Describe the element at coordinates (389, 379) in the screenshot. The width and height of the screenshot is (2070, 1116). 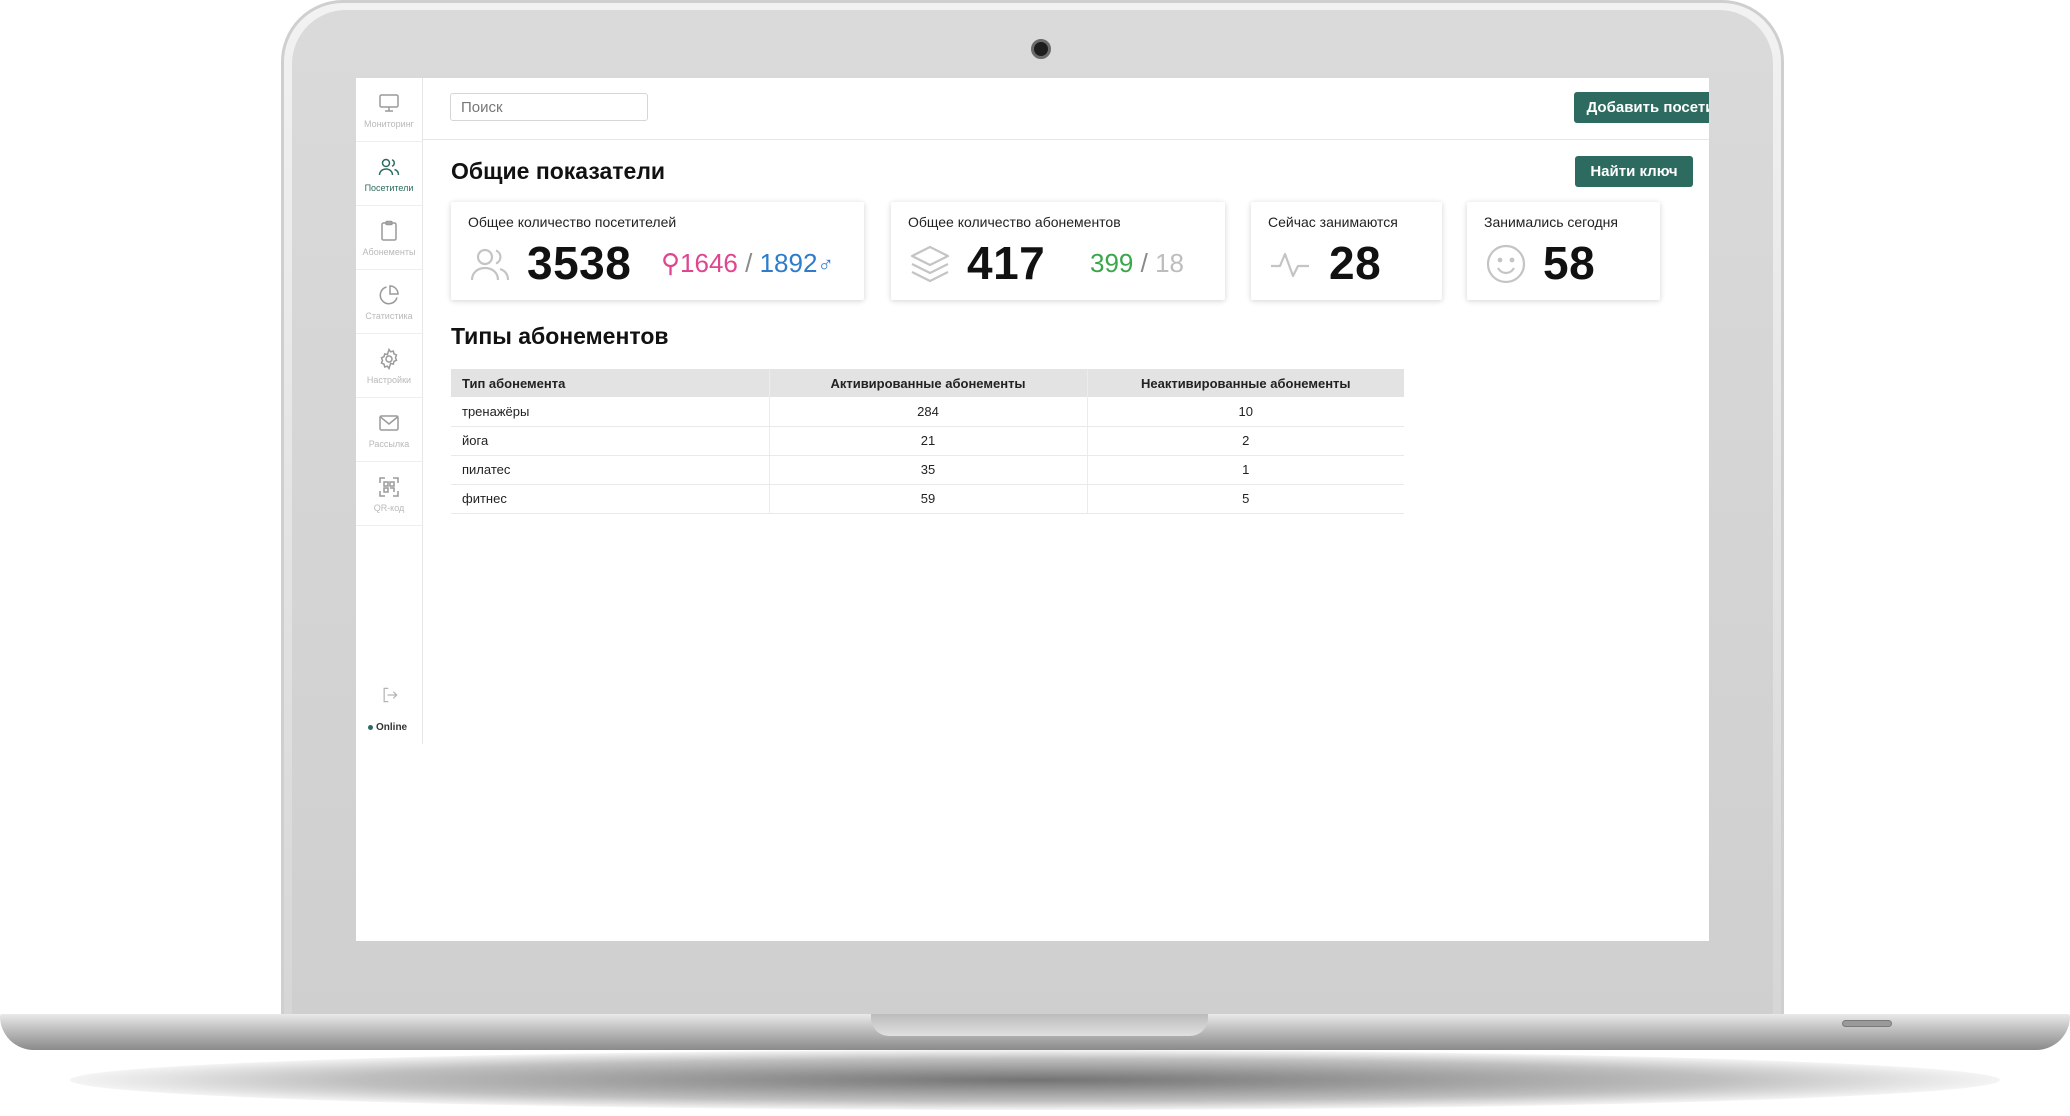
I see `sidebar-item-label: Настройки` at that location.